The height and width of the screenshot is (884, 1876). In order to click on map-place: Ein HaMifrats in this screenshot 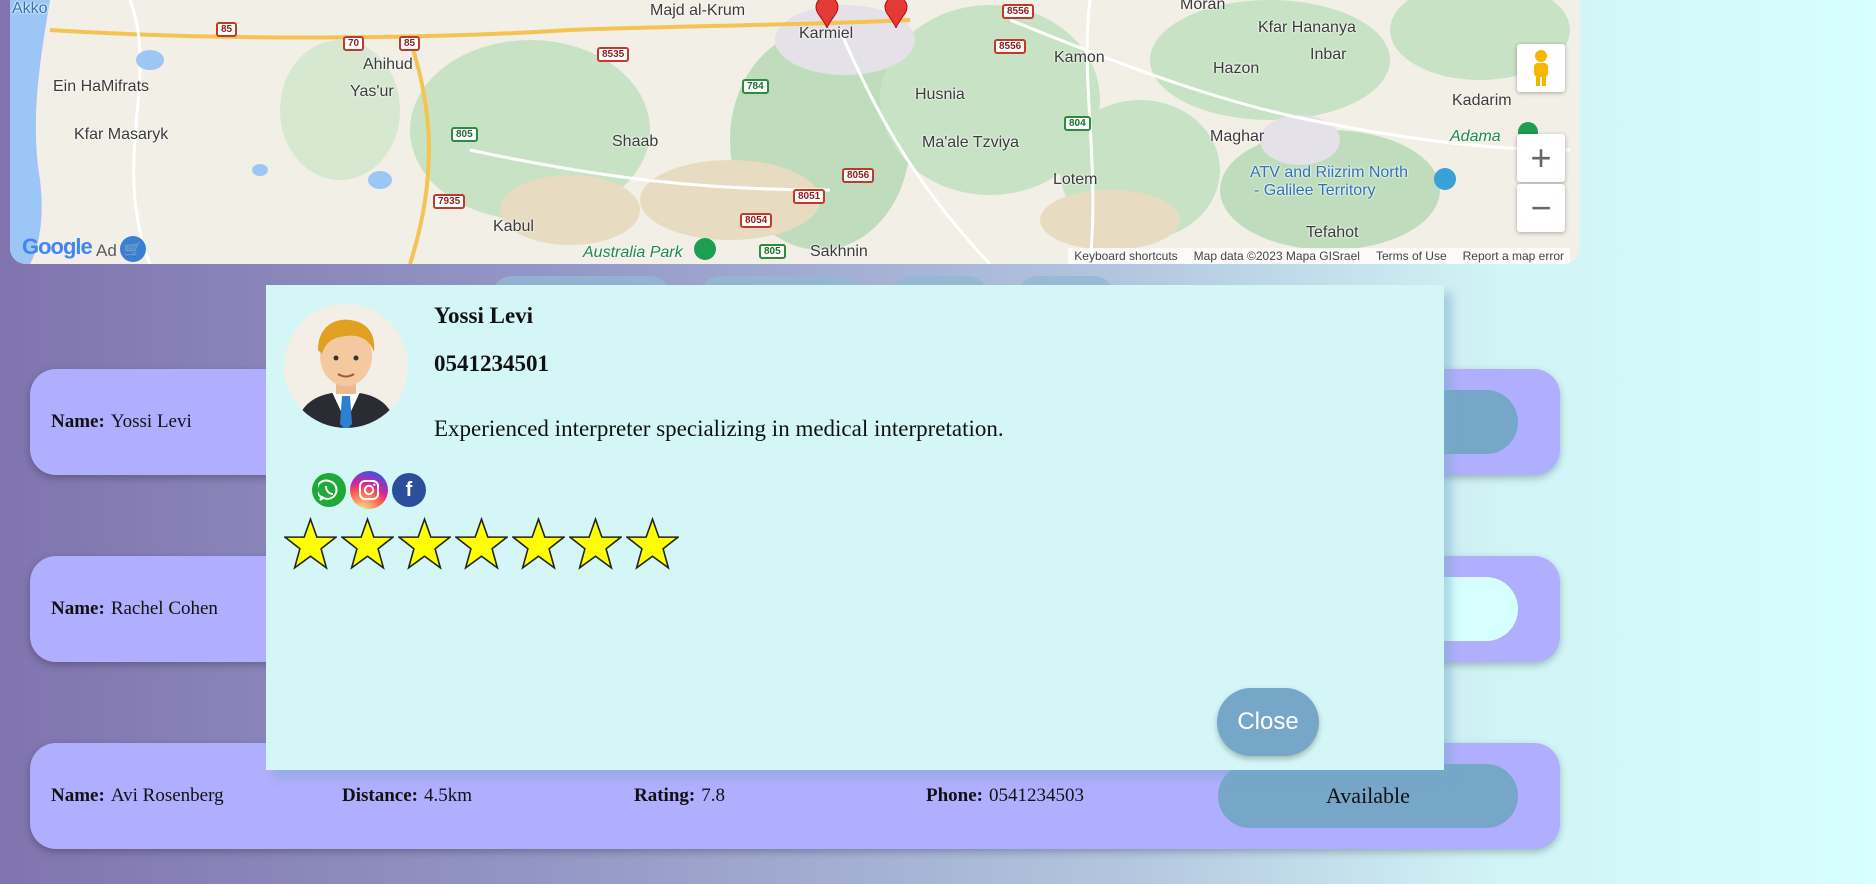, I will do `click(101, 86)`.